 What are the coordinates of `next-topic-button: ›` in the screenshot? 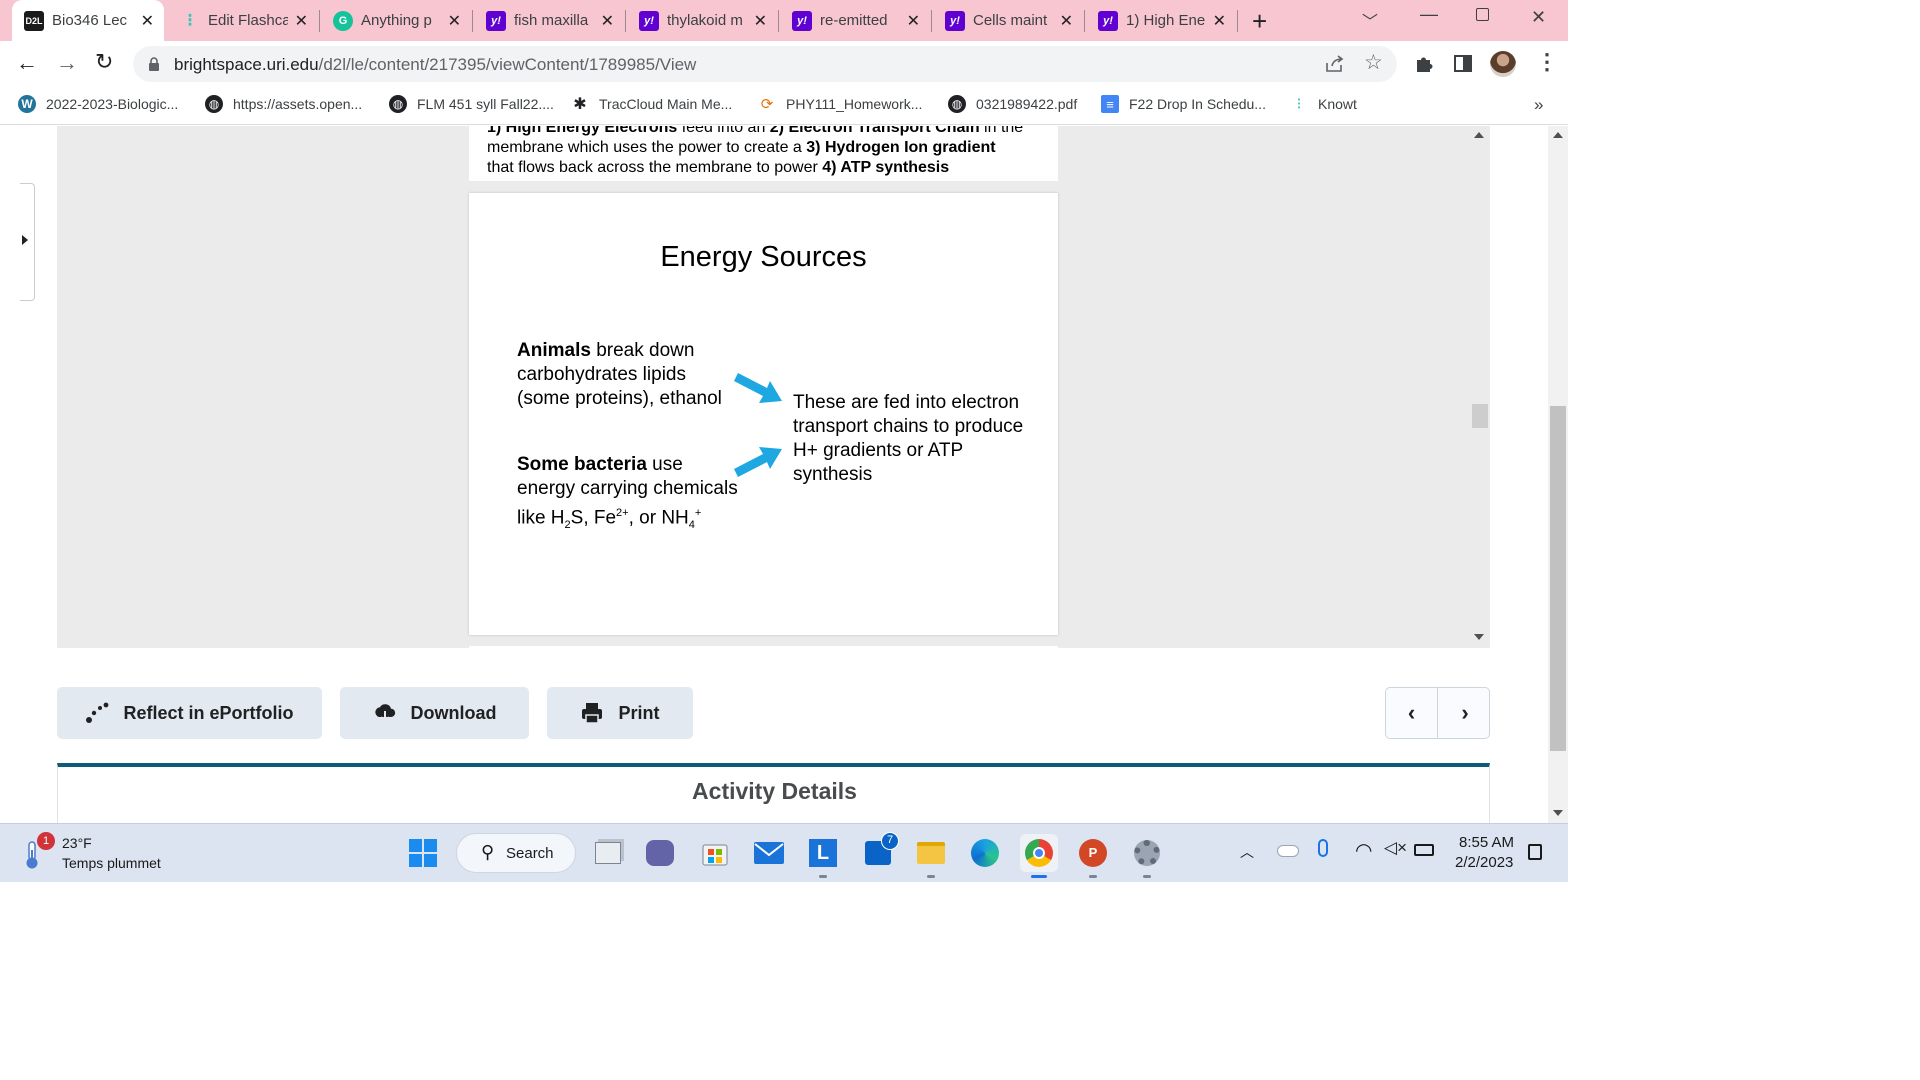 It's located at (1465, 713).